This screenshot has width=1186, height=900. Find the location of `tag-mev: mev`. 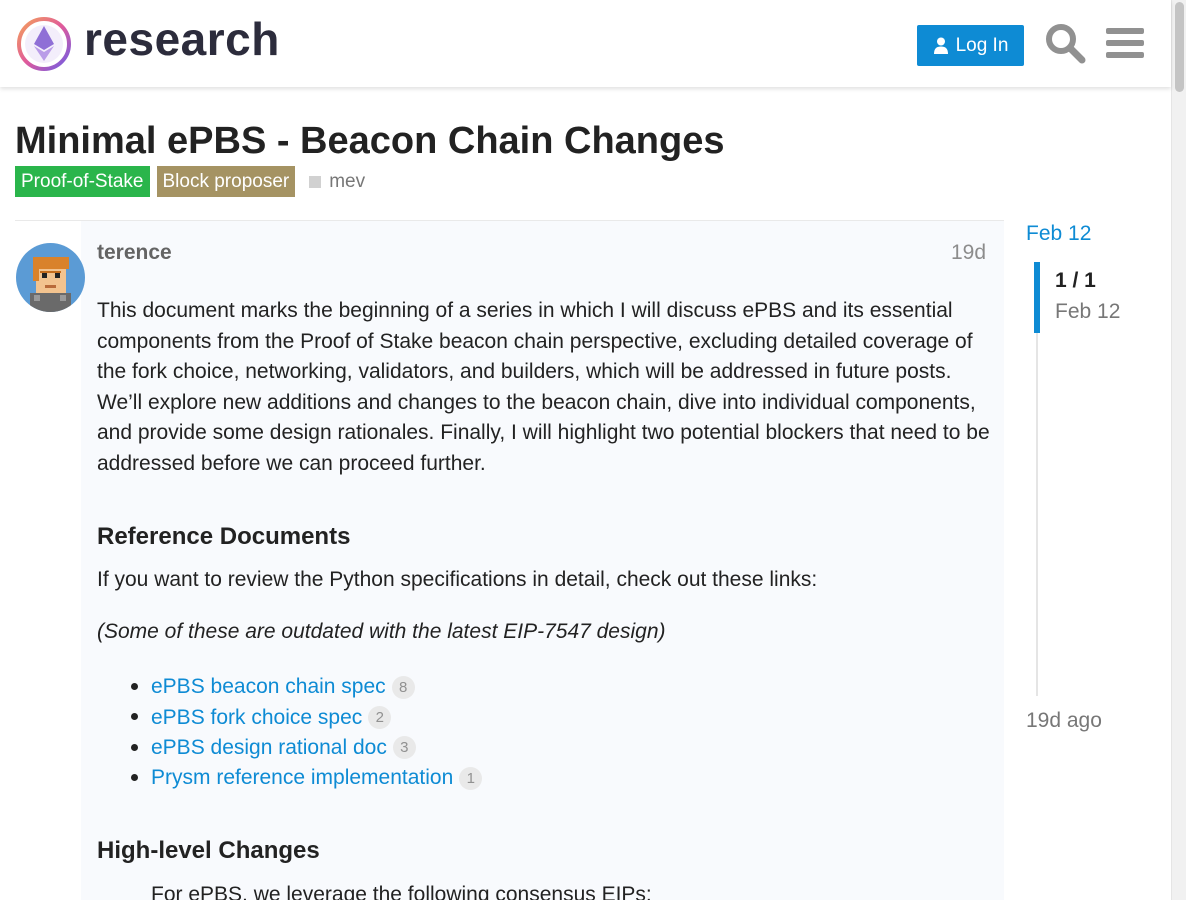

tag-mev: mev is located at coordinates (337, 182).